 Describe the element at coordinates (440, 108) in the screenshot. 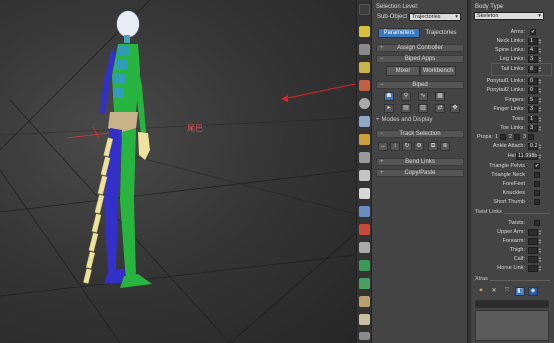

I see `convert-icon: ⇄` at that location.